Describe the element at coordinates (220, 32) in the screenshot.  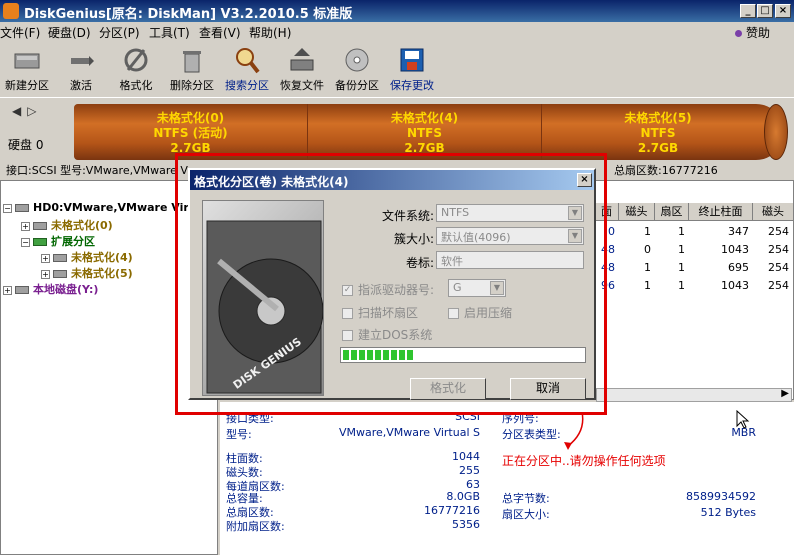
I see `menu-view: 查看(V)` at that location.